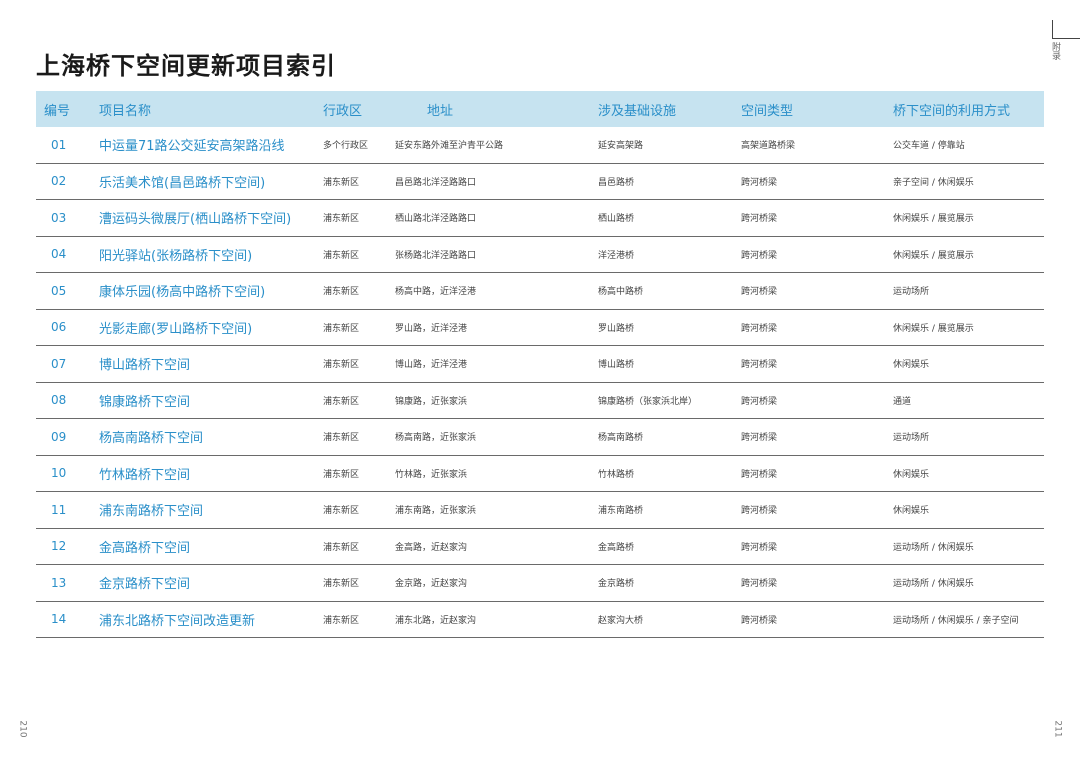 This screenshot has width=1080, height=766. I want to click on cell-address: 延安东路外滩至沪青平公路, so click(488, 145).